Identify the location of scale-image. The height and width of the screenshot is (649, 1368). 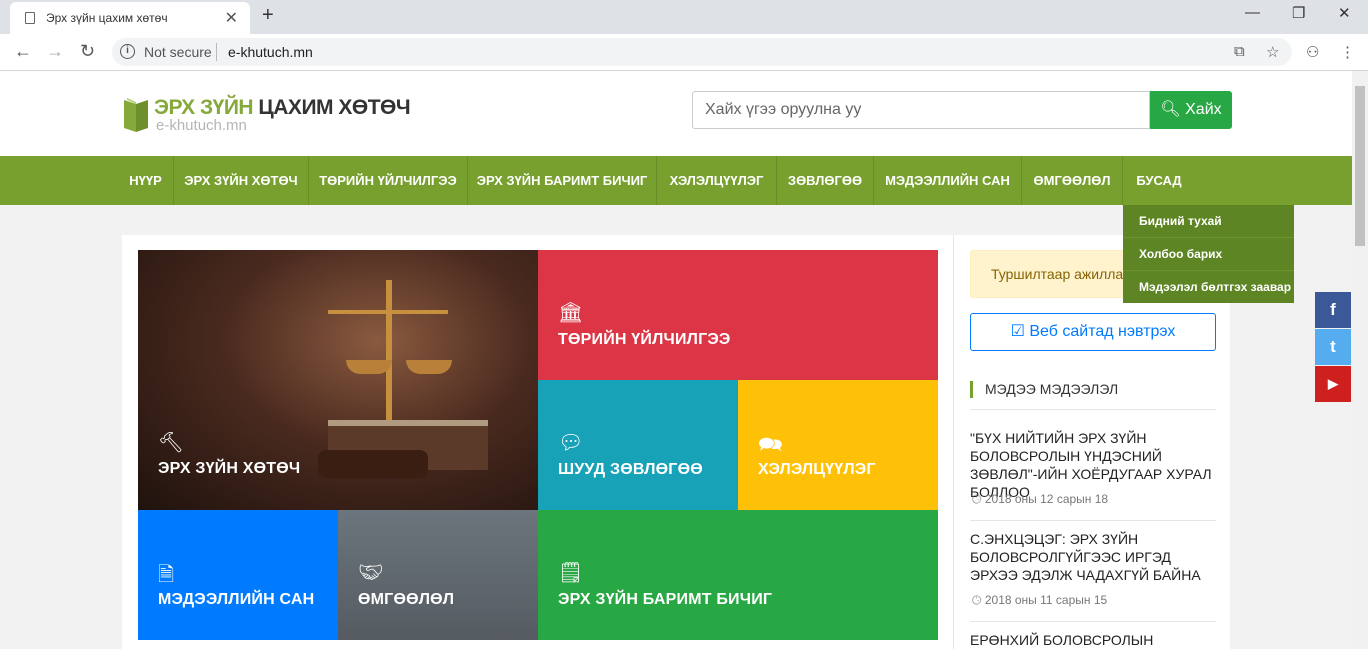
(389, 355).